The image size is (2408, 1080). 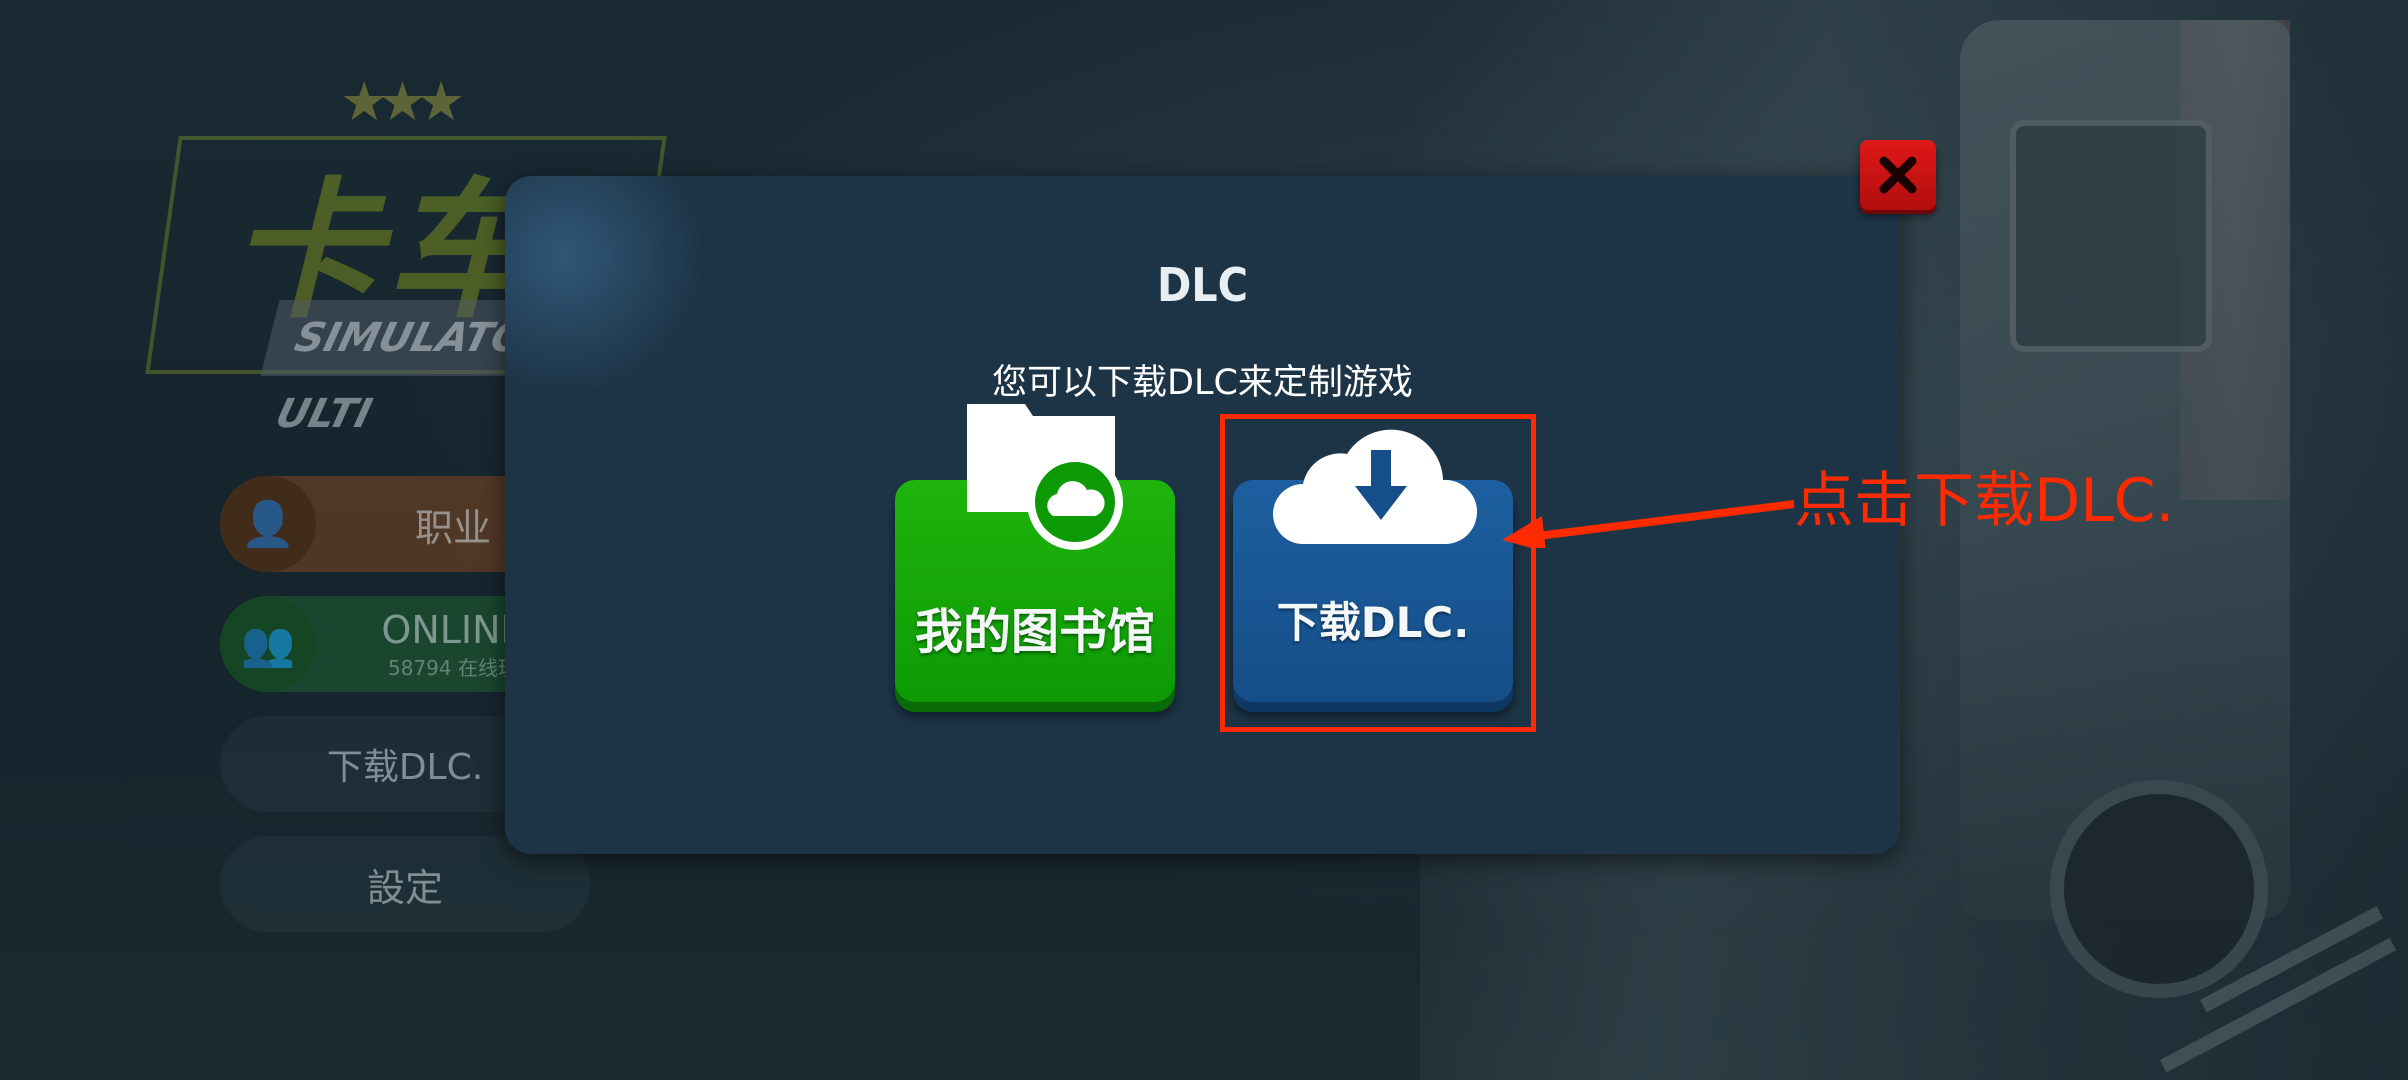 I want to click on annotation-arrow-icon, so click(x=1648, y=524).